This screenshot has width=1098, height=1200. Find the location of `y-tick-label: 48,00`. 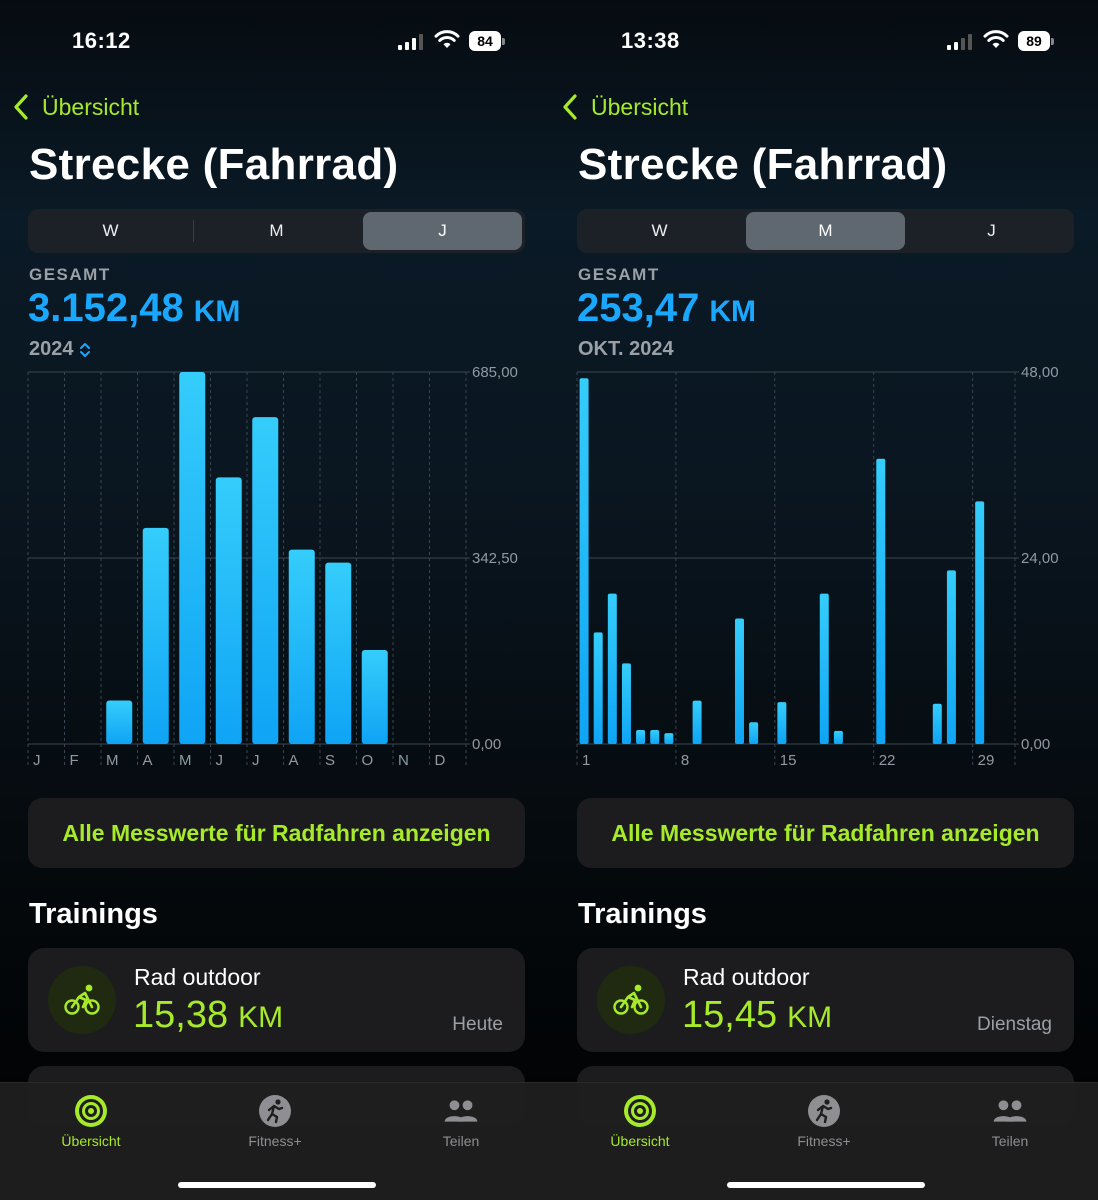

y-tick-label: 48,00 is located at coordinates (1040, 372).